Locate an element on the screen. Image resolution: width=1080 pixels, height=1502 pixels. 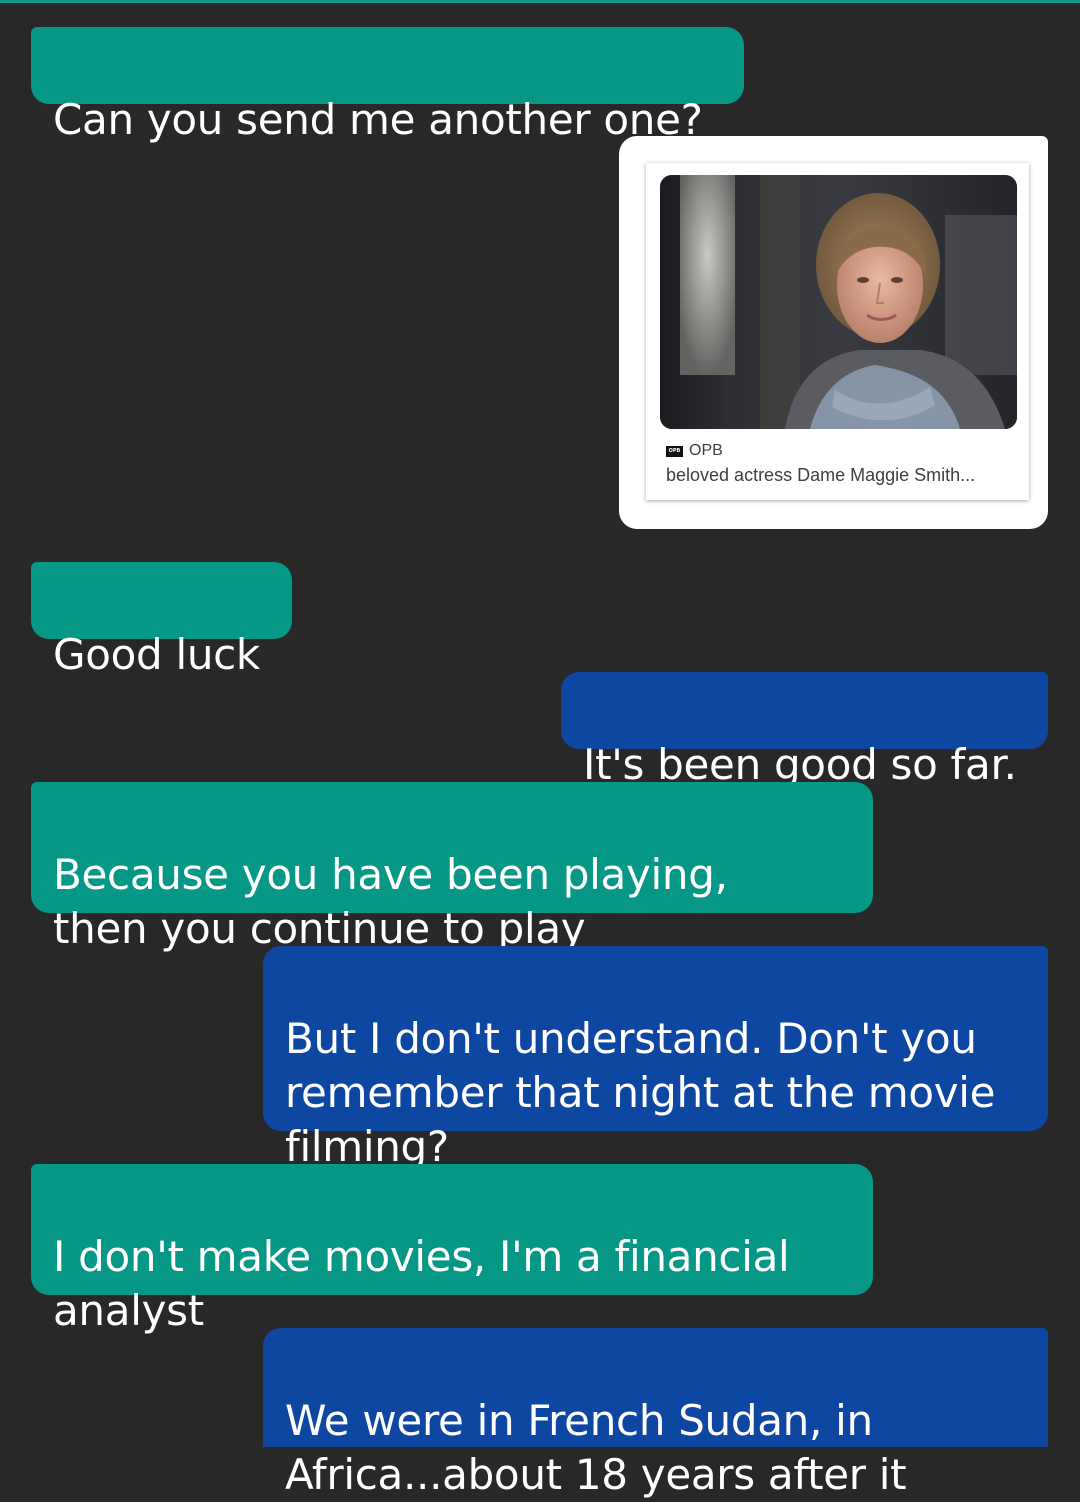
source-name: OPB is located at coordinates (706, 450).